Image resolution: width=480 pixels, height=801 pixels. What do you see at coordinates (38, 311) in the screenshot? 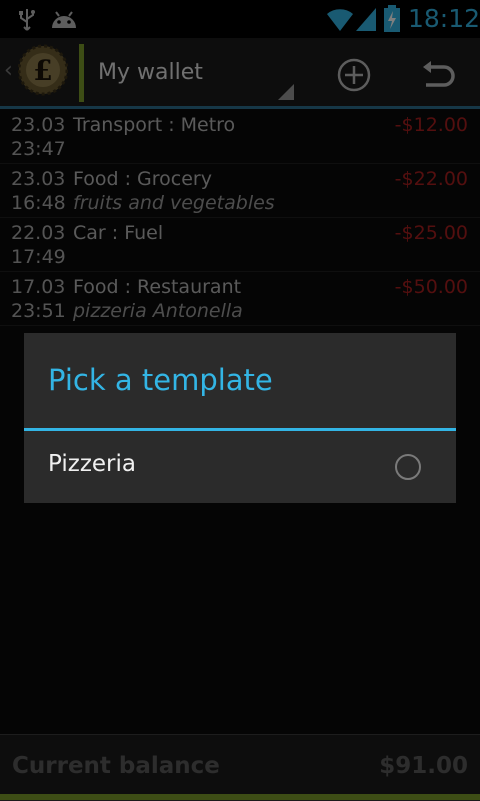
I see `transaction-time: 23:51` at bounding box center [38, 311].